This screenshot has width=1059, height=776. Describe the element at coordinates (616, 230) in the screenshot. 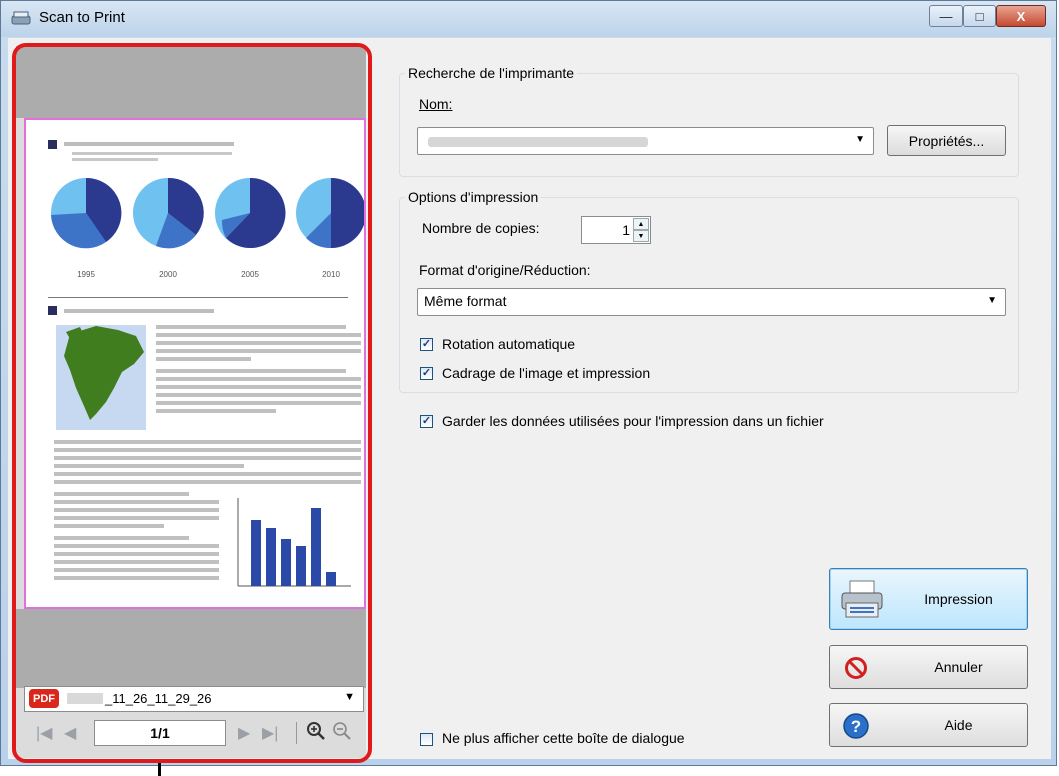

I see `copies-stepper: 1 ▲ ▼` at that location.